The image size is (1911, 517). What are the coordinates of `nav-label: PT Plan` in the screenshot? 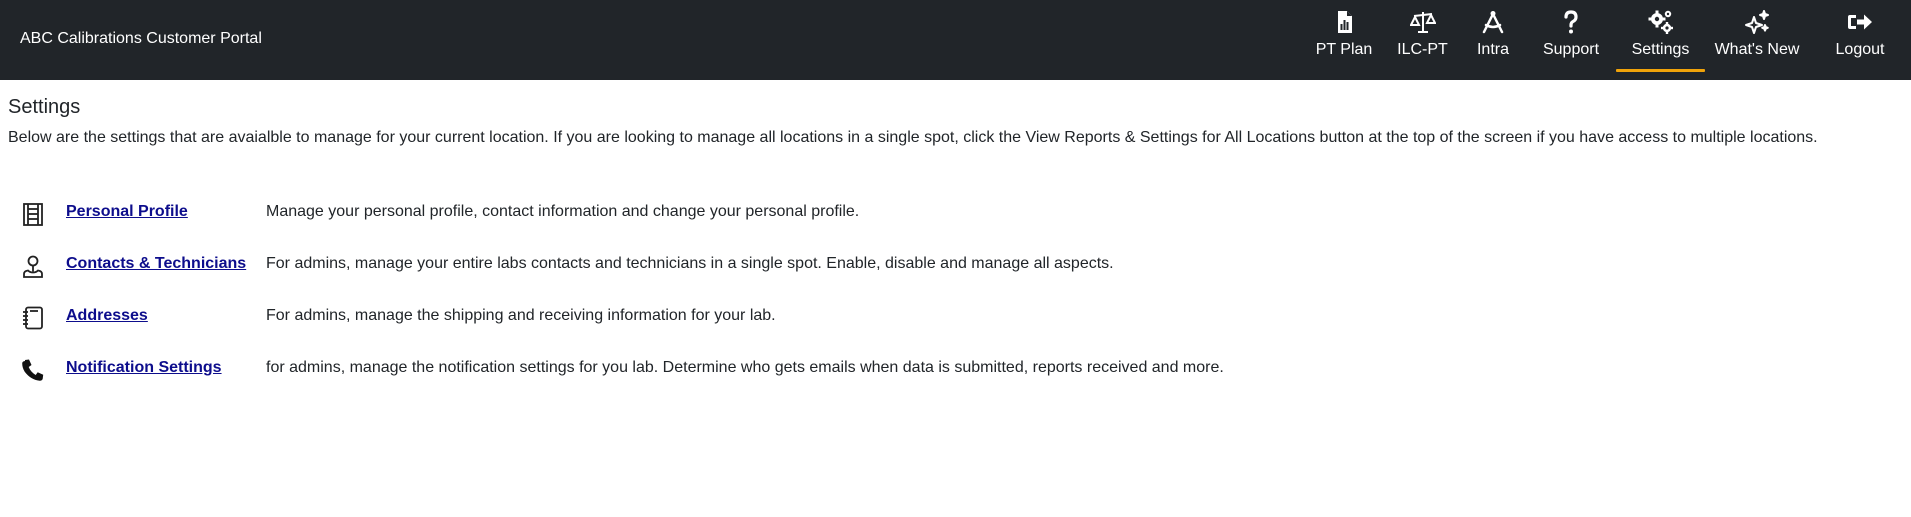 It's located at (1344, 49).